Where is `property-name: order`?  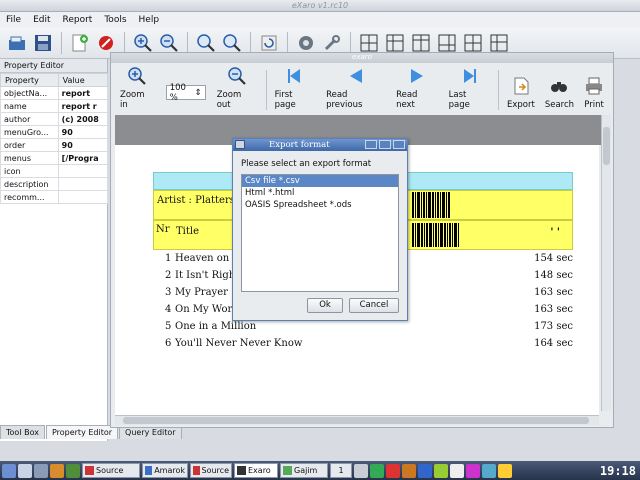 property-name: order is located at coordinates (29, 145).